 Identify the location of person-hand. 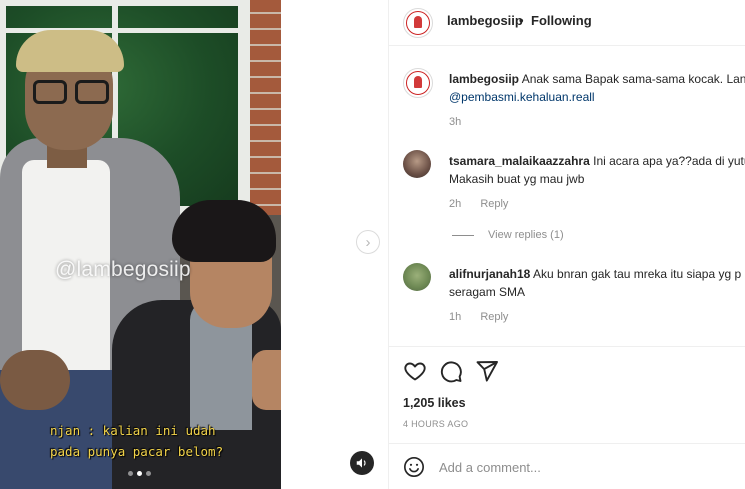
(266, 380).